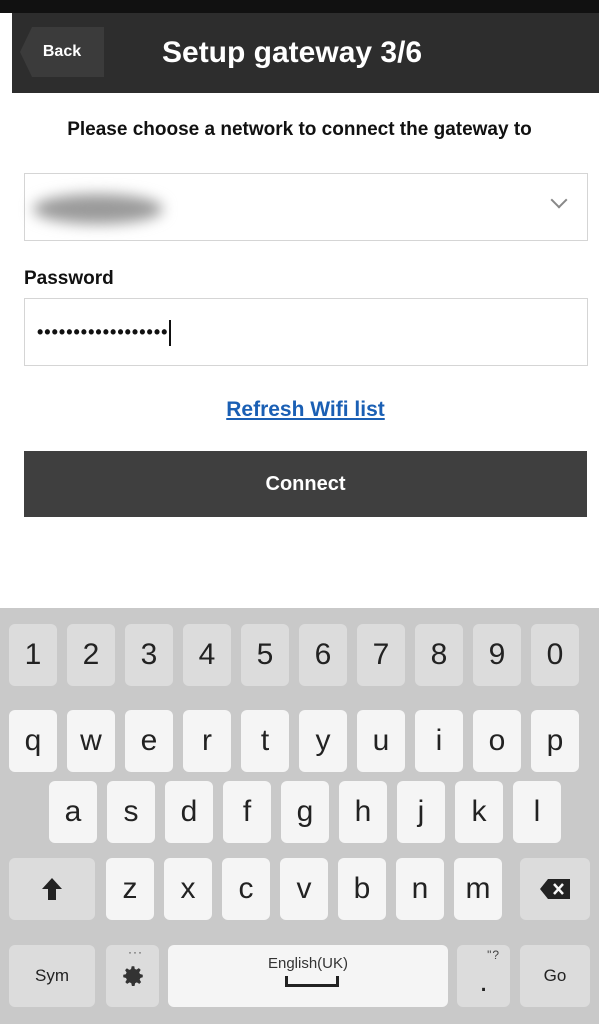 The width and height of the screenshot is (599, 1024). I want to click on backspace-icon, so click(555, 889).